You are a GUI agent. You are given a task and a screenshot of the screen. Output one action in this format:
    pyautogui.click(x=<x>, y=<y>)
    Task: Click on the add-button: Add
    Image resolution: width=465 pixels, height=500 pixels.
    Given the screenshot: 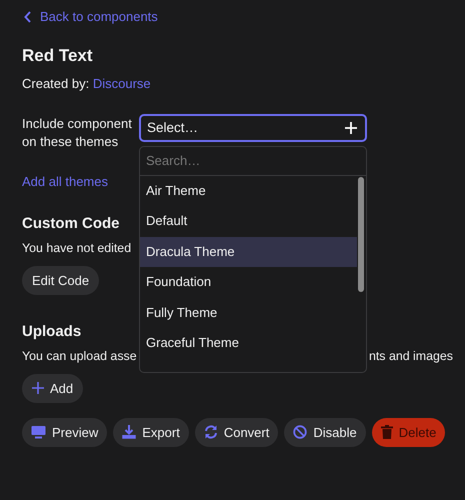 What is the action you would take?
    pyautogui.click(x=53, y=388)
    